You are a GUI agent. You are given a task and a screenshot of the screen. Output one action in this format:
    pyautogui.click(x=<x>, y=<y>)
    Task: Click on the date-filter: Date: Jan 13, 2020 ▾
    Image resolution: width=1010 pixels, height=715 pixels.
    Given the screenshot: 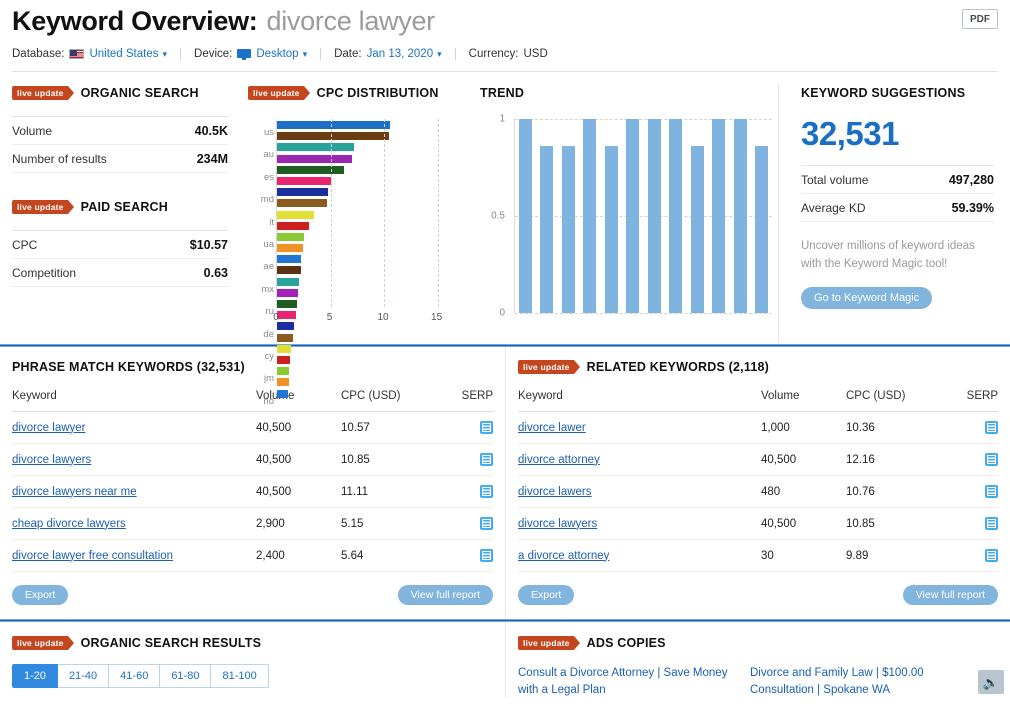 What is the action you would take?
    pyautogui.click(x=388, y=54)
    